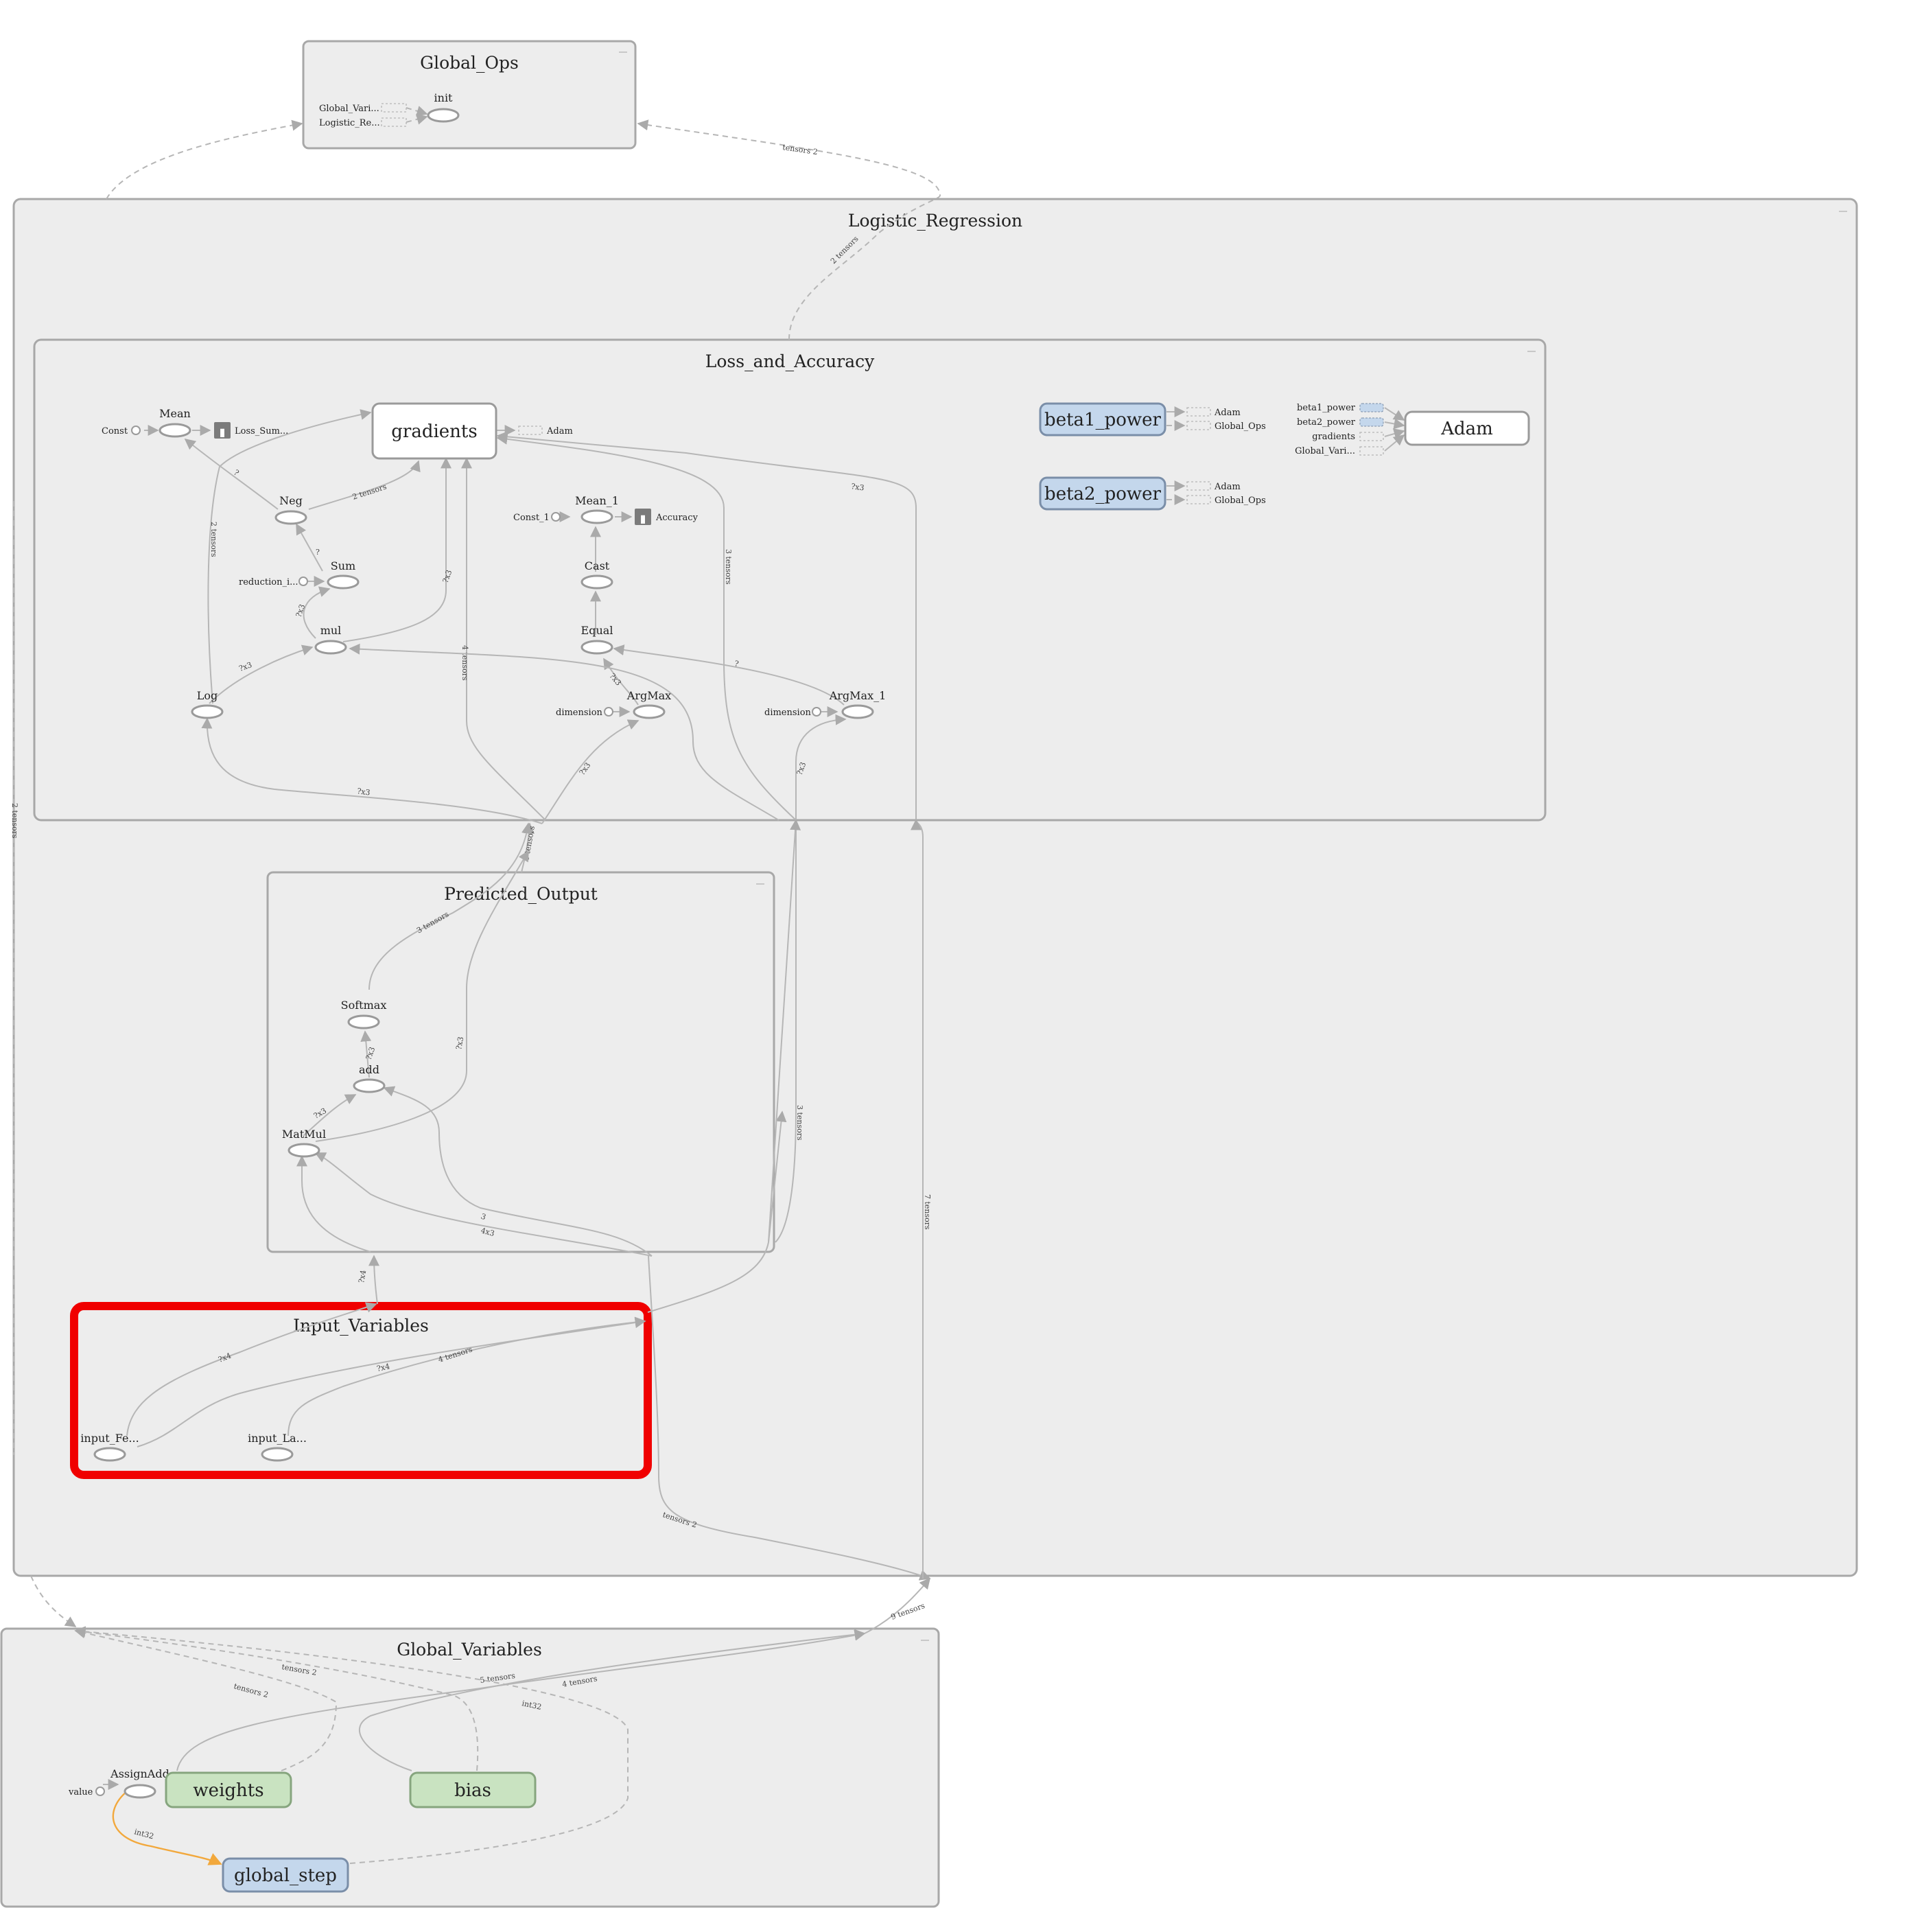 This screenshot has height=1932, width=1924. I want to click on node-label-const-1: Const_1, so click(531, 518).